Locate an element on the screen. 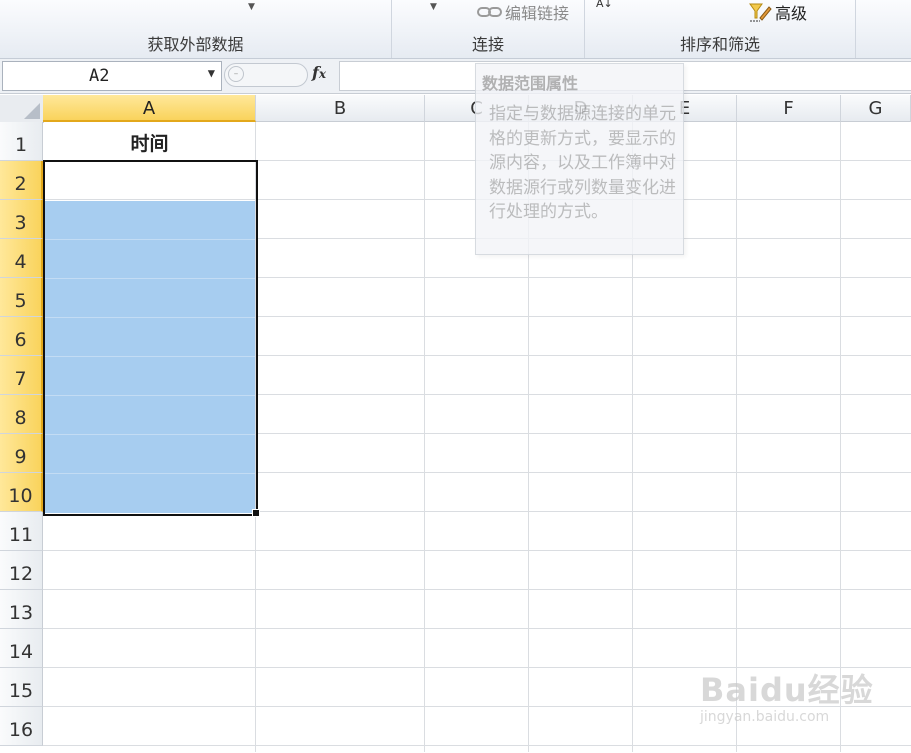 The height and width of the screenshot is (753, 911). cell-a1: 时间 is located at coordinates (149, 141).